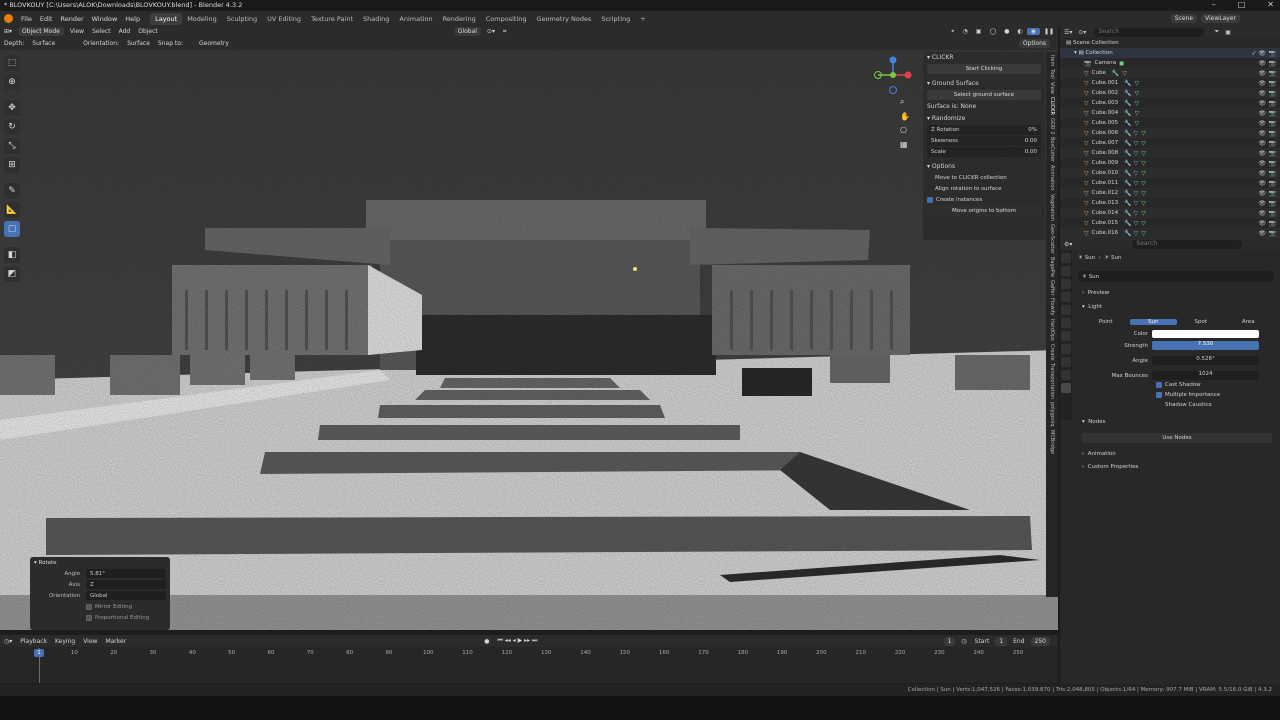  What do you see at coordinates (41, 31) in the screenshot?
I see `mode-selector: Object Mode` at bounding box center [41, 31].